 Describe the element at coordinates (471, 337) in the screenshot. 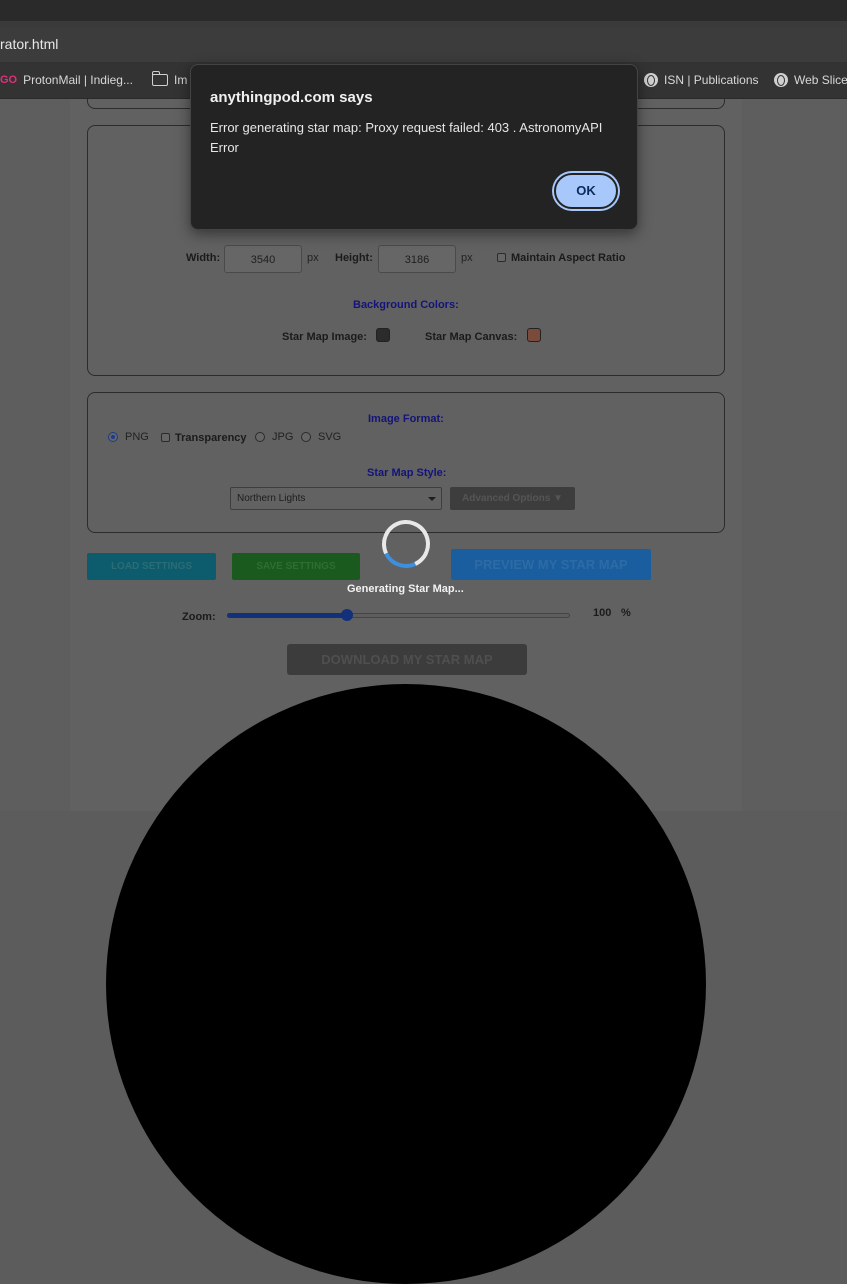

I see `star-map-canvas-label: Star Map Canvas:` at that location.